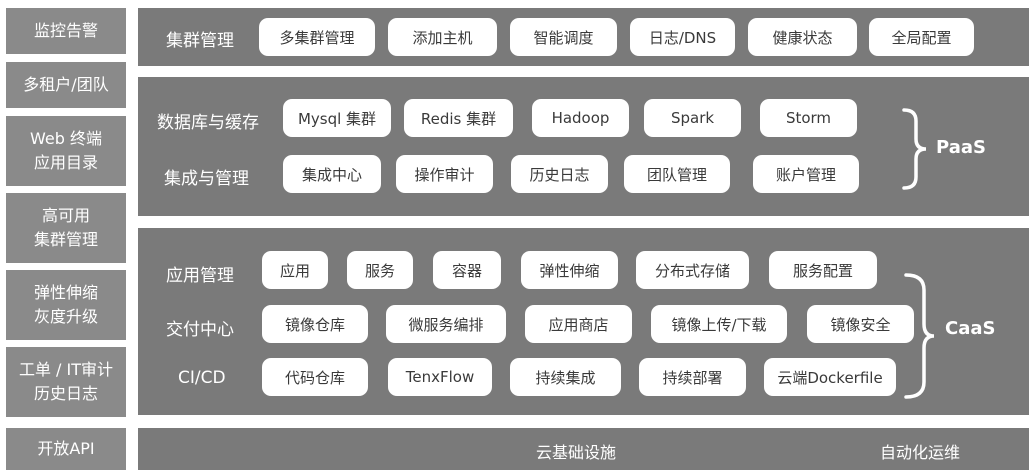 This screenshot has width=1031, height=476. What do you see at coordinates (440, 377) in the screenshot?
I see `caas-item: TenxFlow` at bounding box center [440, 377].